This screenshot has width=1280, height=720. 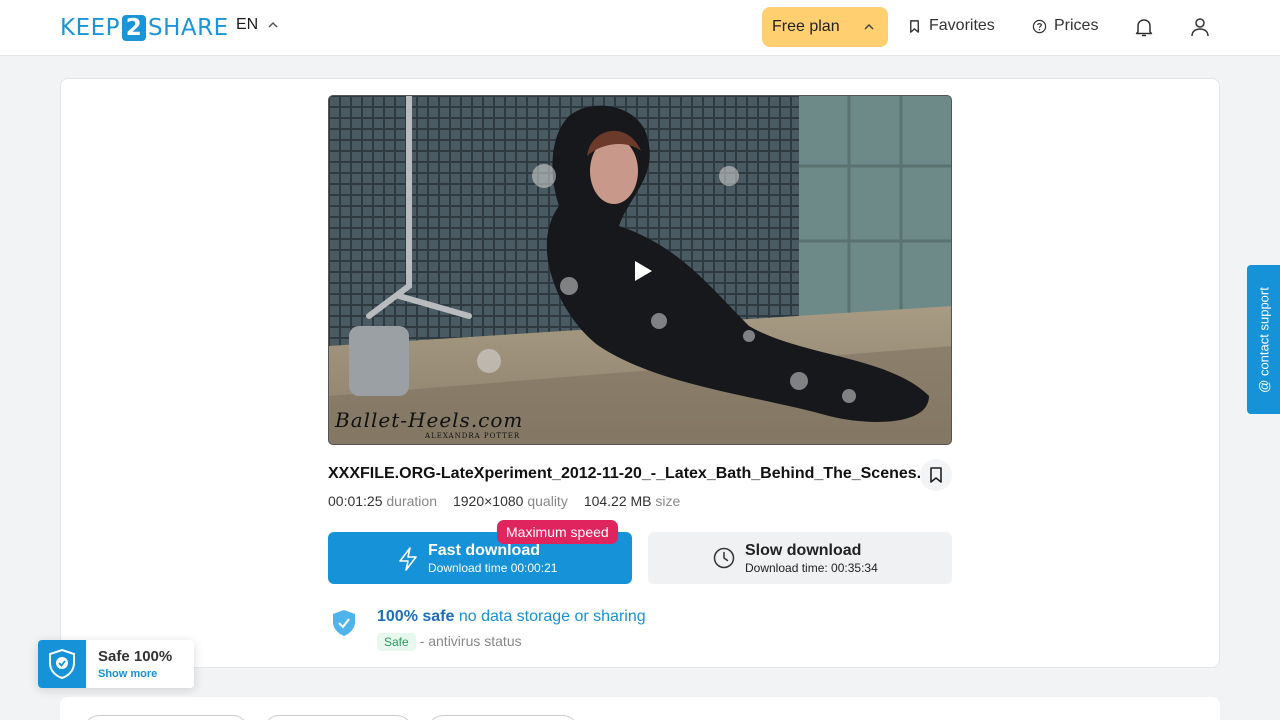 I want to click on bottom-card, so click(x=640, y=708).